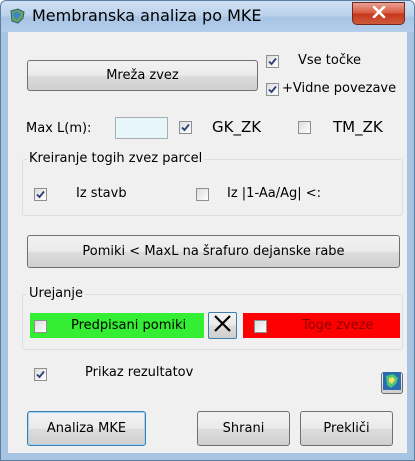  I want to click on analiza-mke-label: Analiza MKE, so click(86, 428).